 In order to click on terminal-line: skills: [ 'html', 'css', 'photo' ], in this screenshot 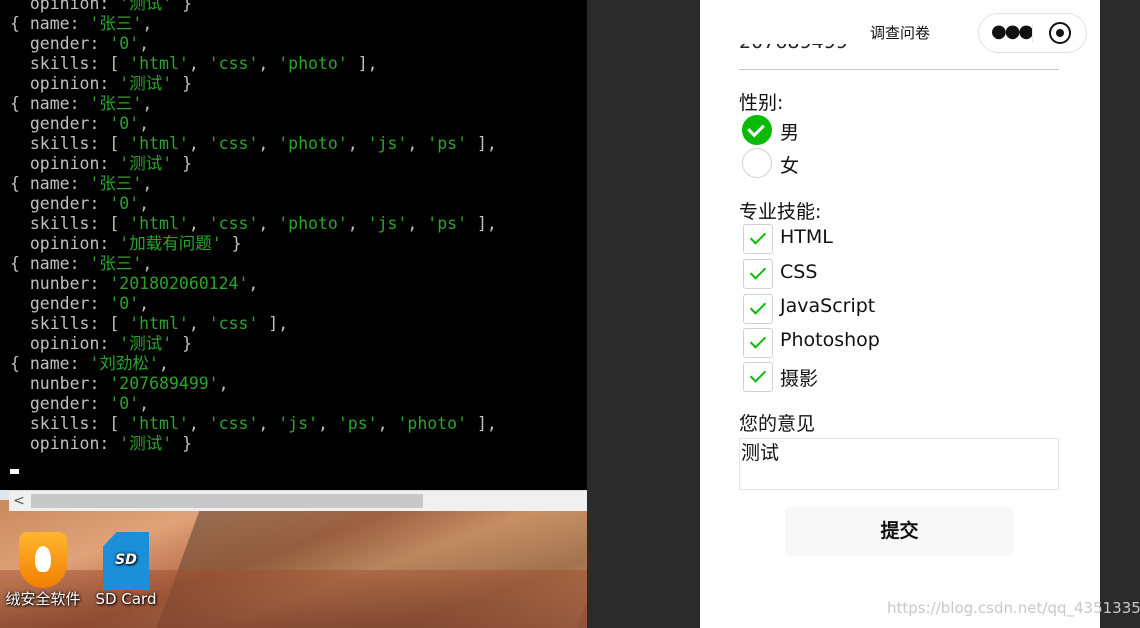, I will do `click(253, 64)`.